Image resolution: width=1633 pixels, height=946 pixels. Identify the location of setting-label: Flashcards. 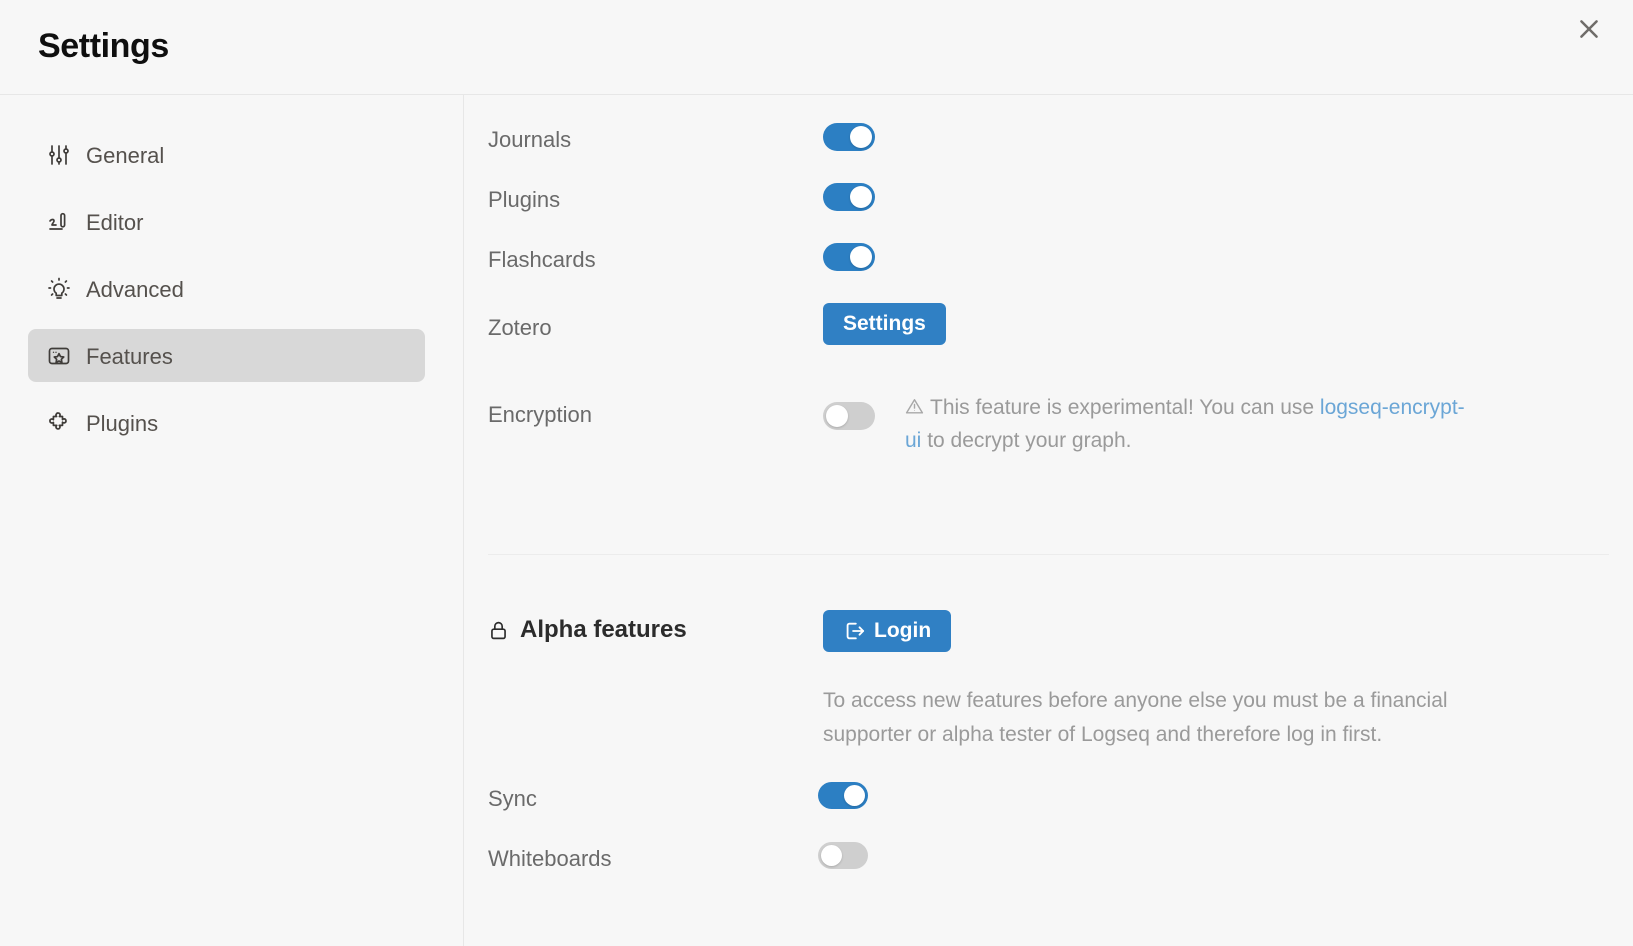
(542, 259).